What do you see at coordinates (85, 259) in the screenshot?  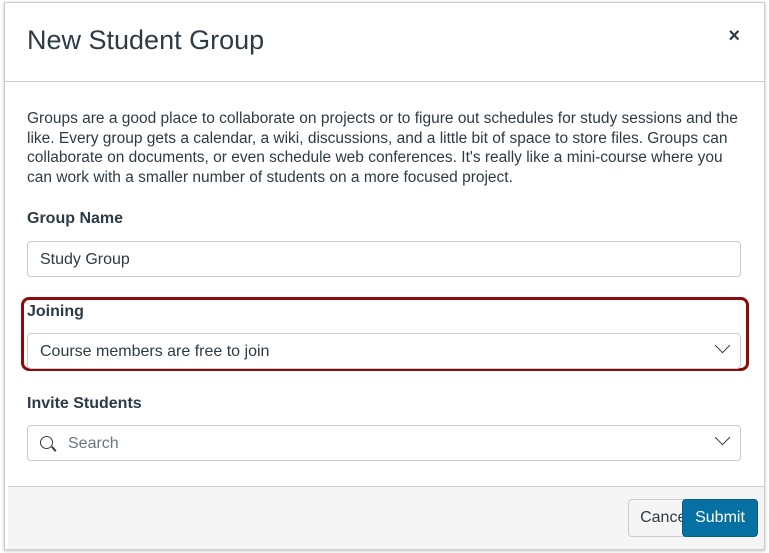 I see `group-name-value: Study Group` at bounding box center [85, 259].